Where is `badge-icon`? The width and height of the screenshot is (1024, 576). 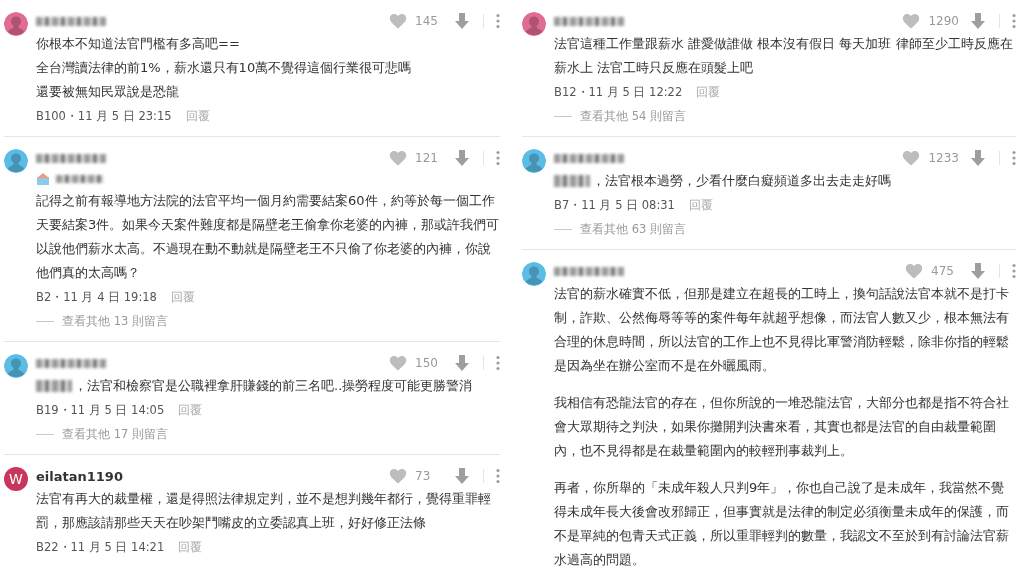
badge-icon is located at coordinates (43, 179).